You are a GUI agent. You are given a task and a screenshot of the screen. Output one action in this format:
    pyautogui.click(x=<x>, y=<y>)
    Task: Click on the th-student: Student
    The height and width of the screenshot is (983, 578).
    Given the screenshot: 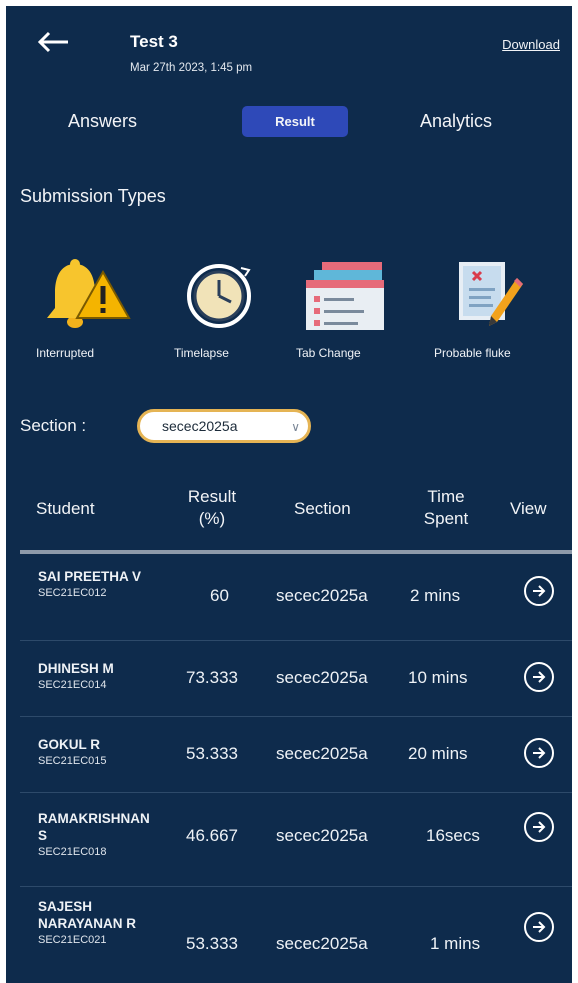 What is the action you would take?
    pyautogui.click(x=65, y=508)
    